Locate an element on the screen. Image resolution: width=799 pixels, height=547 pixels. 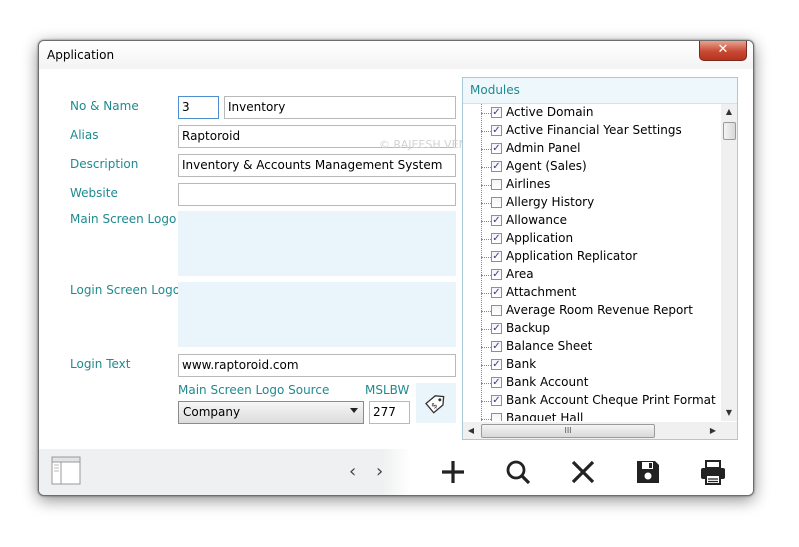
printer-icon is located at coordinates (713, 472).